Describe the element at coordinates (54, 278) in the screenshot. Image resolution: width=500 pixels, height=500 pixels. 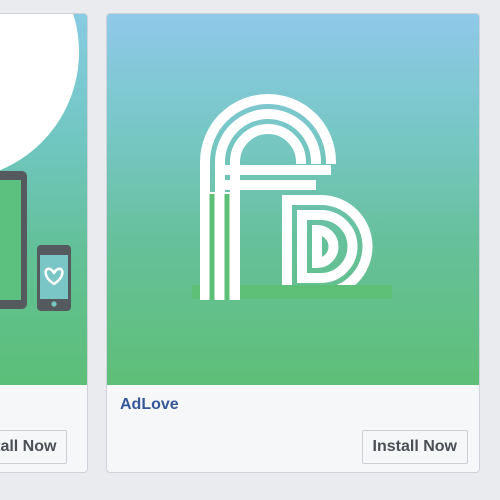
I see `phone-heart-icon` at that location.